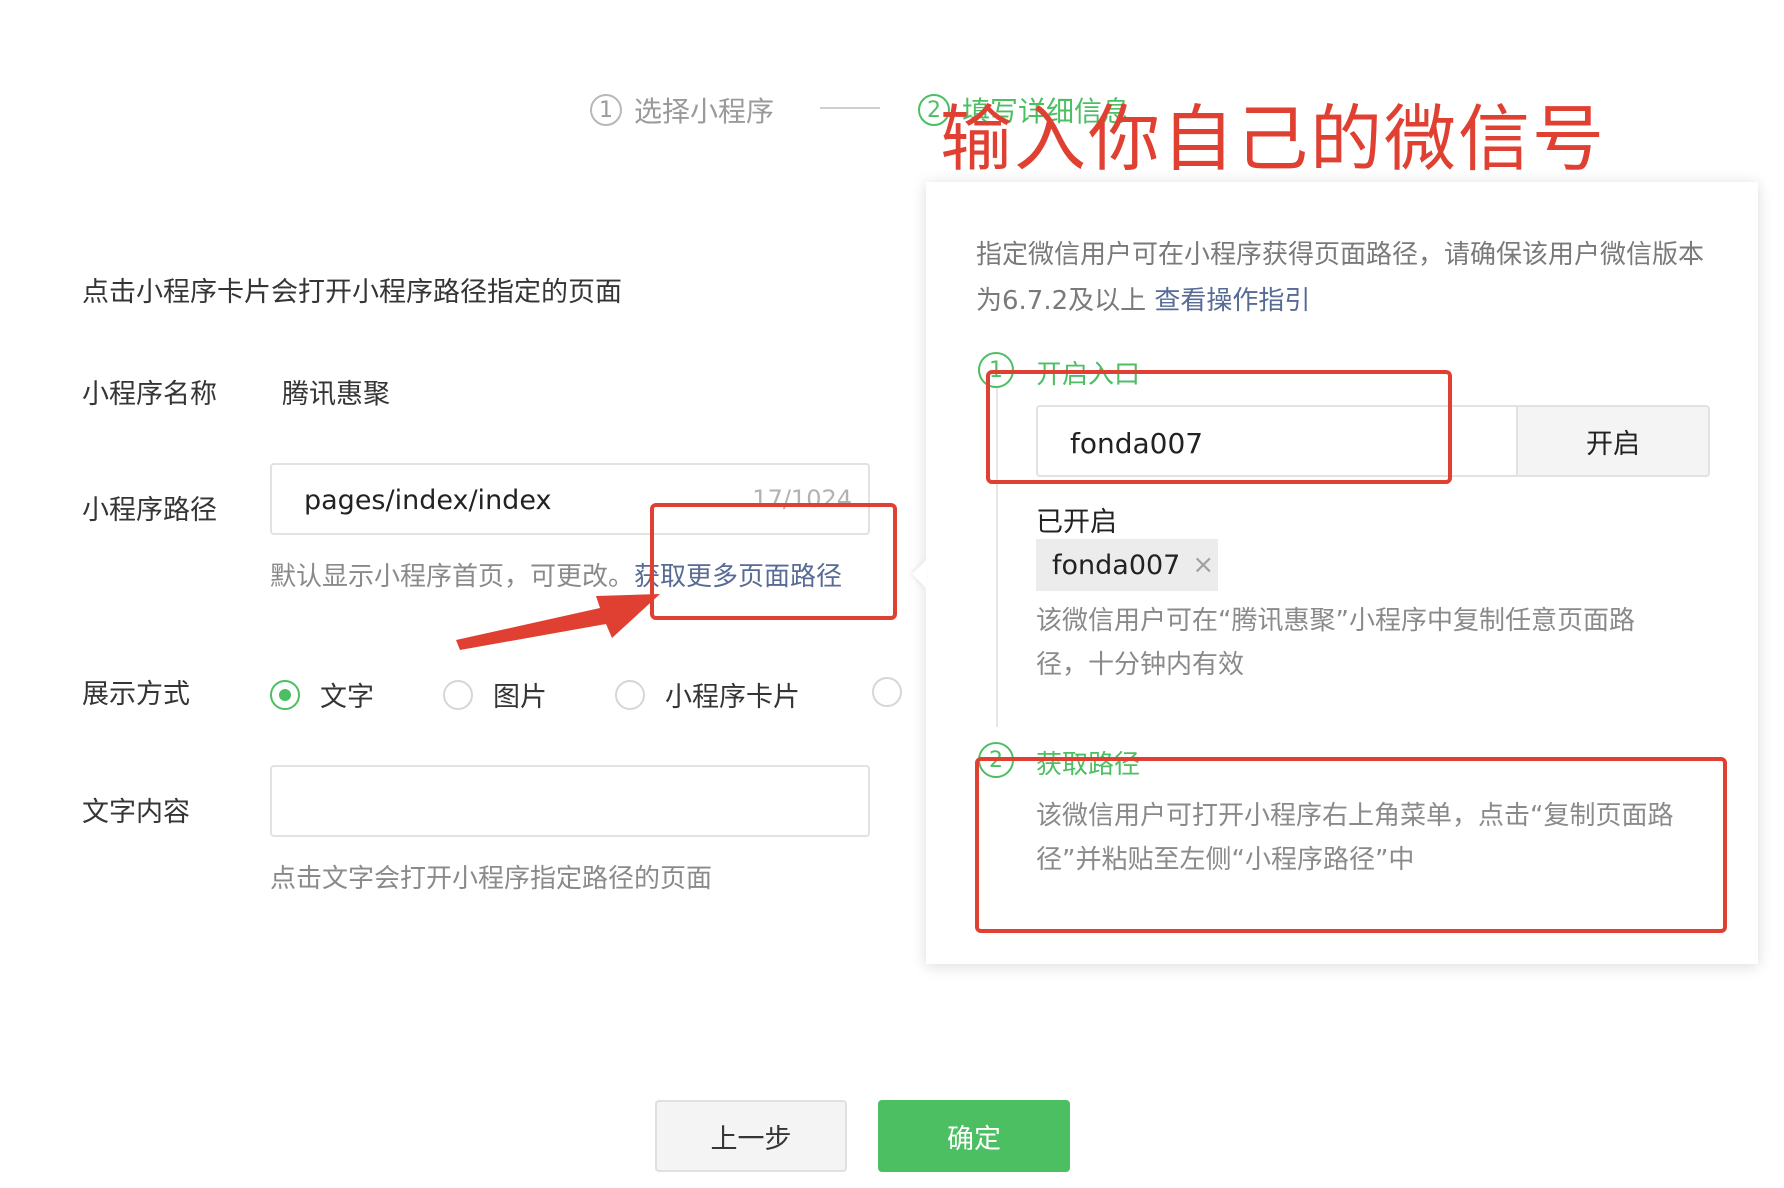 Image resolution: width=1784 pixels, height=1188 pixels. I want to click on popover-description-text: 指定微信用户可在小程序获得页面路径，请确保该用户微信版本为6.7.2及以上, so click(1340, 278).